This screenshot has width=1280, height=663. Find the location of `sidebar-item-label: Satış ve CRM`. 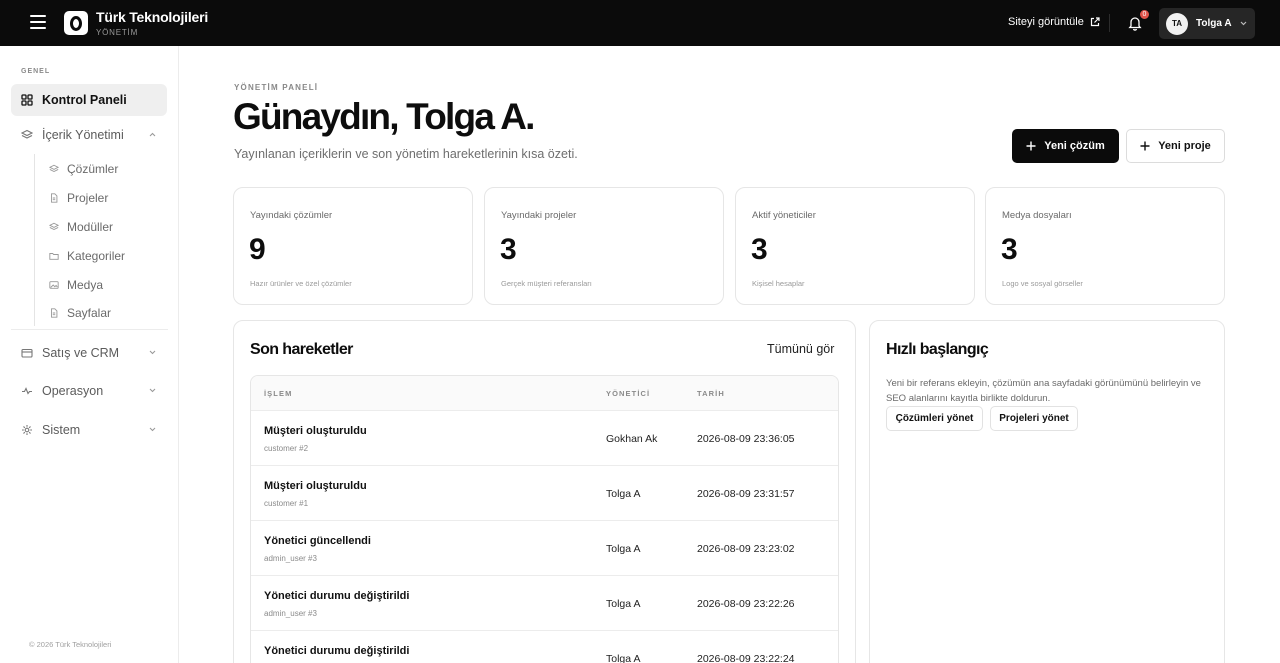

sidebar-item-label: Satış ve CRM is located at coordinates (81, 353).